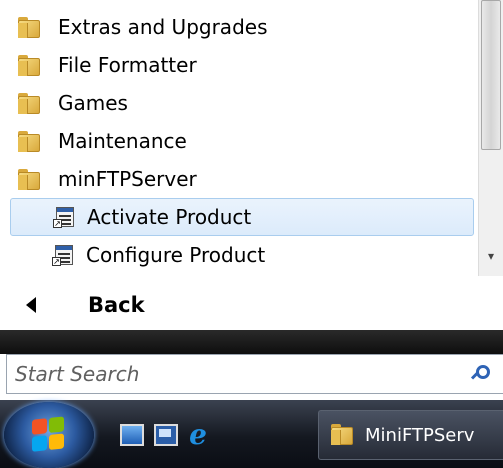 The image size is (503, 468). I want to click on taskbar: e MiniFTPServ, so click(251, 434).